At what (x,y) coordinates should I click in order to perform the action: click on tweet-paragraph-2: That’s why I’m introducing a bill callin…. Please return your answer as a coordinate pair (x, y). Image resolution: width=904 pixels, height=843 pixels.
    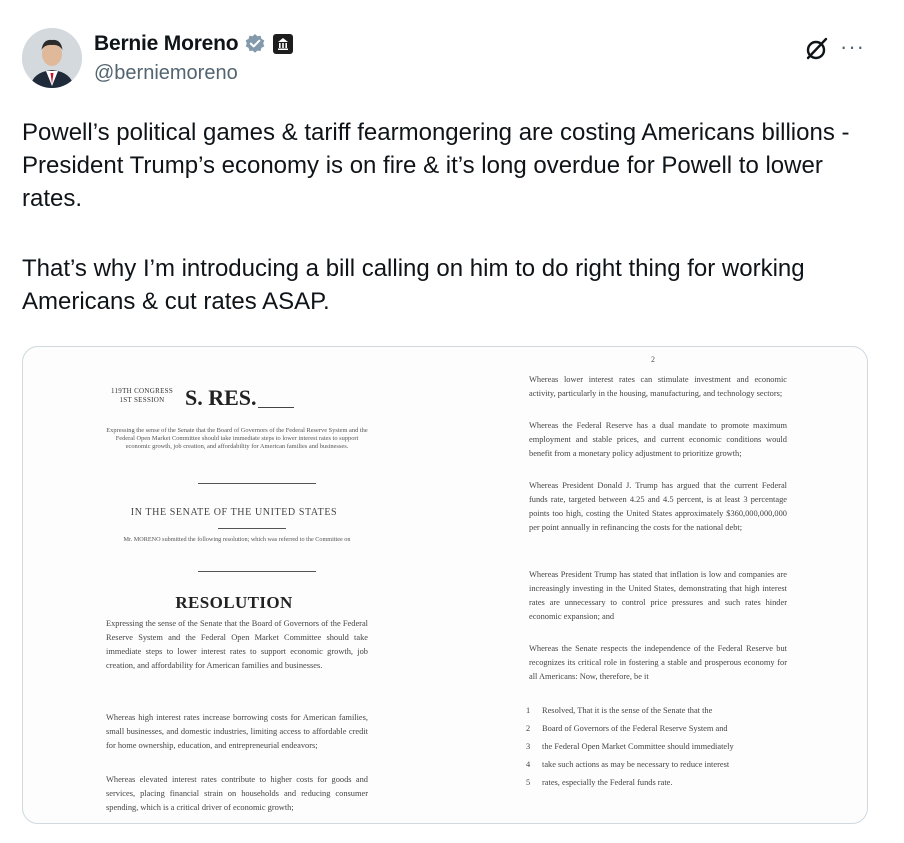
    Looking at the image, I should click on (413, 285).